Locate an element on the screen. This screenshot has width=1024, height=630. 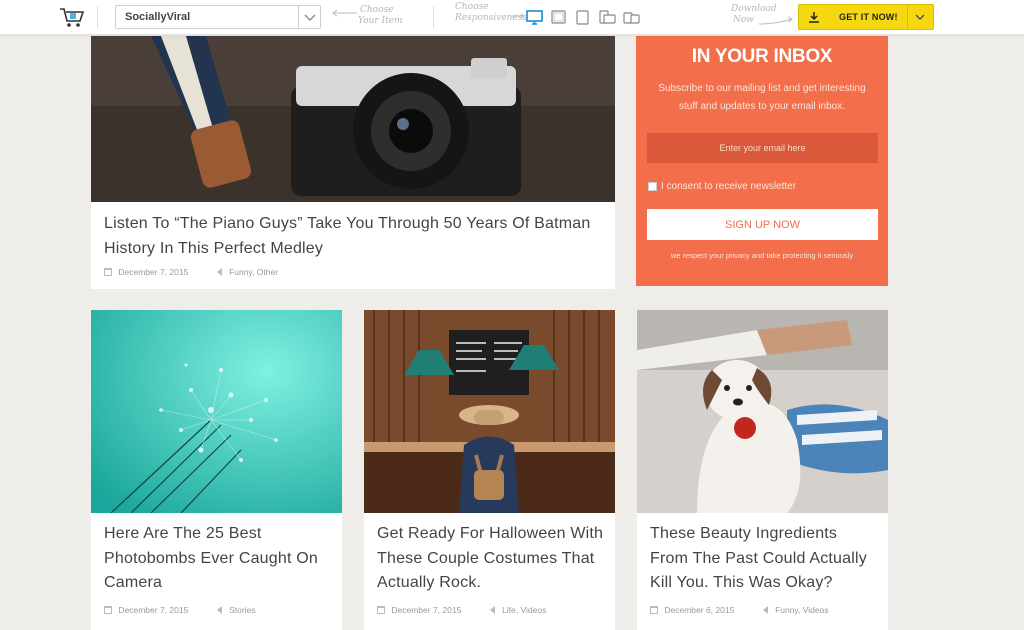
get-it-now-label: GET IT NOW! is located at coordinates (868, 17).